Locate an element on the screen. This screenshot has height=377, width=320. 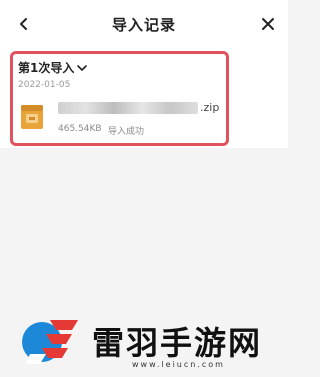
batch-toggle: 第1次导入 is located at coordinates (53, 67).